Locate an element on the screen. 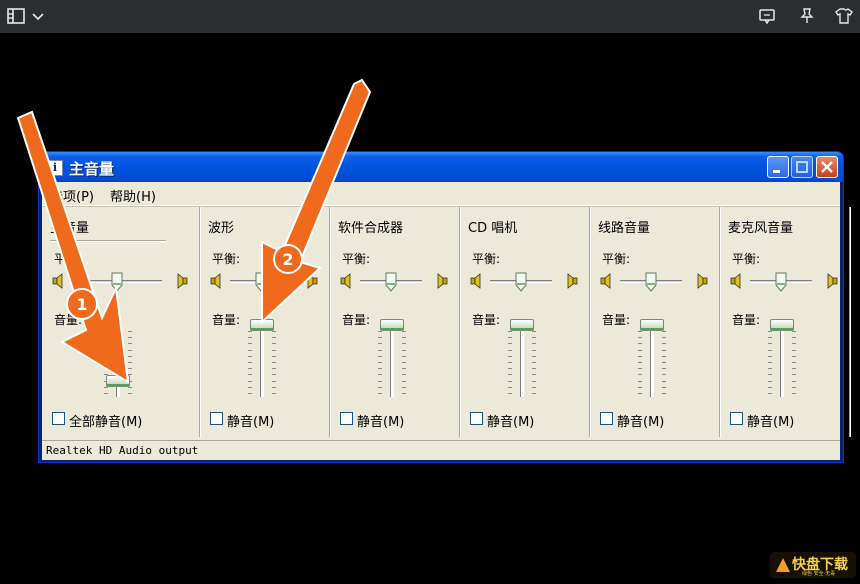 The width and height of the screenshot is (860, 584). maximize-button is located at coordinates (802, 167).